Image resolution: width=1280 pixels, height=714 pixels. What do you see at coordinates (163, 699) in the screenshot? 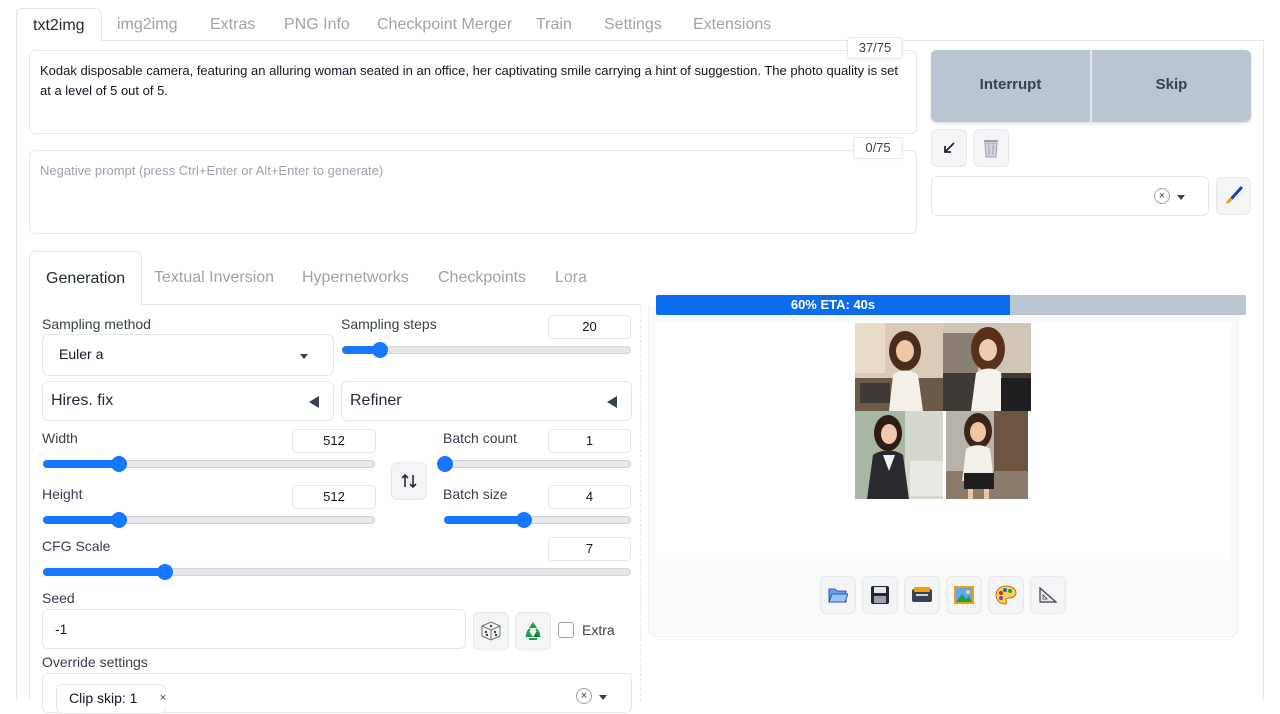
I see `chip-remove-icon: ×` at bounding box center [163, 699].